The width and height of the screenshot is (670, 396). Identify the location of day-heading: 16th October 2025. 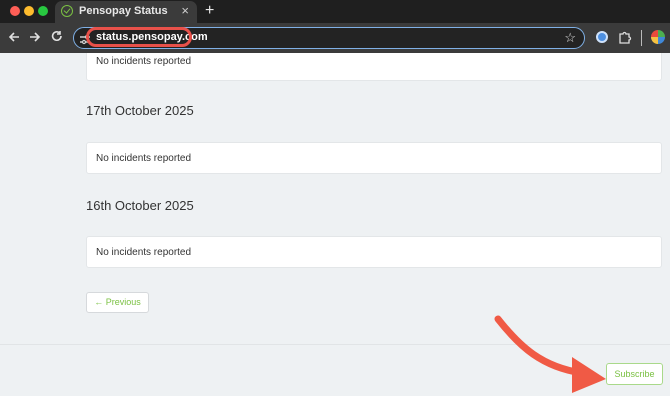
(140, 205).